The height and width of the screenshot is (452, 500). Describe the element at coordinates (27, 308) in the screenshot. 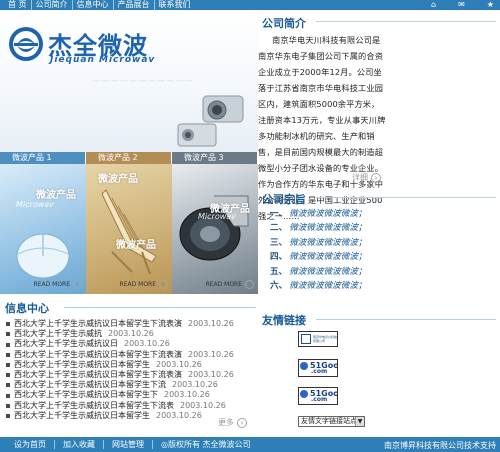

I see `news-title: 信息中心` at that location.